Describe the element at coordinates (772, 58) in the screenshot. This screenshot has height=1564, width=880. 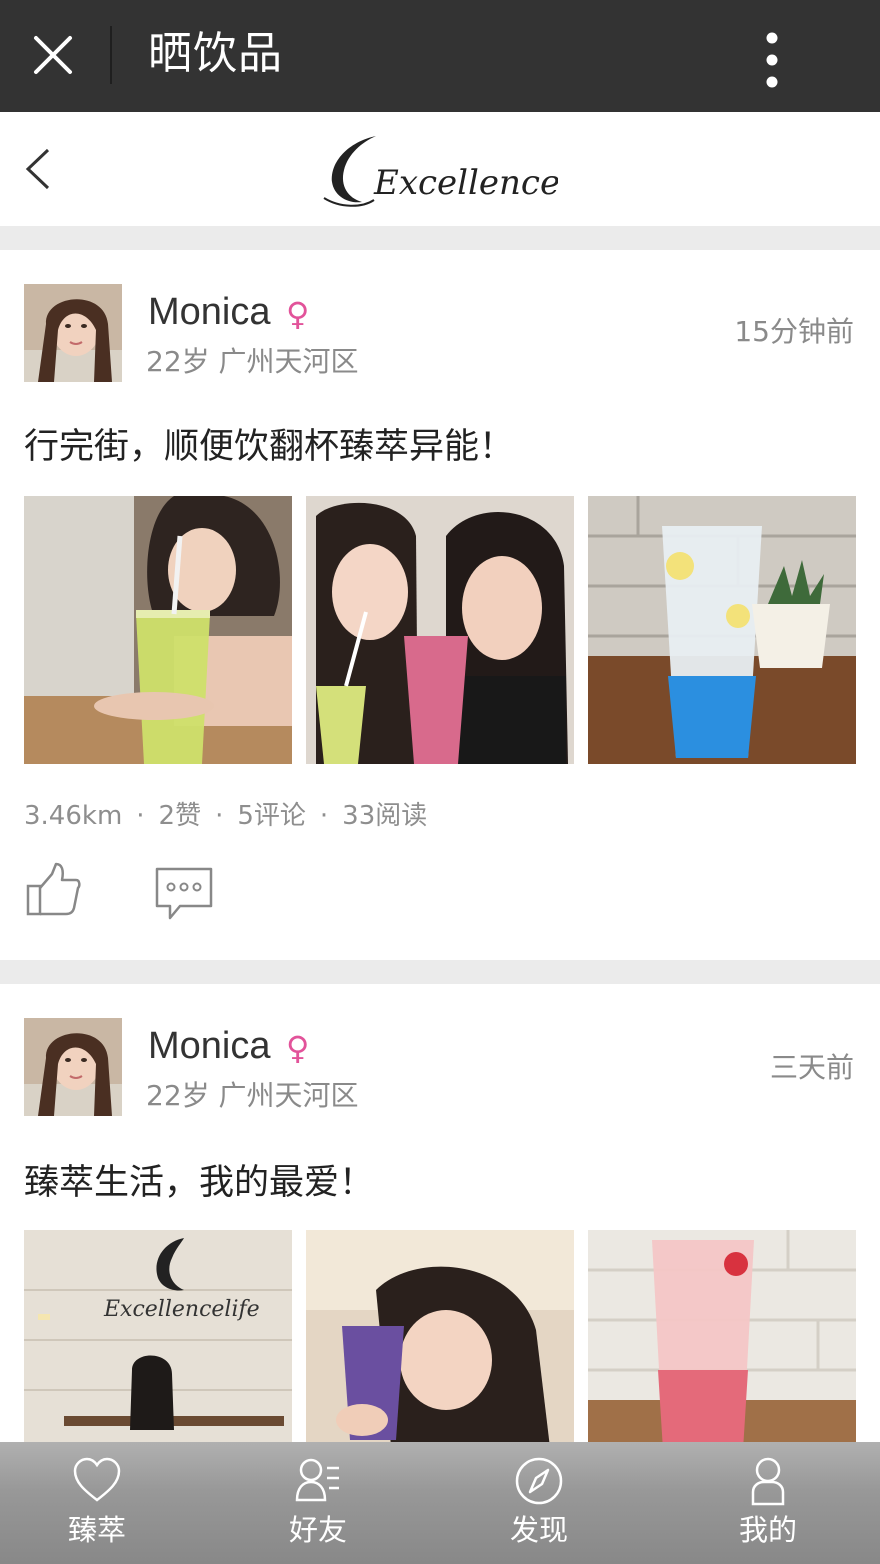
I see `more-options-icon` at that location.